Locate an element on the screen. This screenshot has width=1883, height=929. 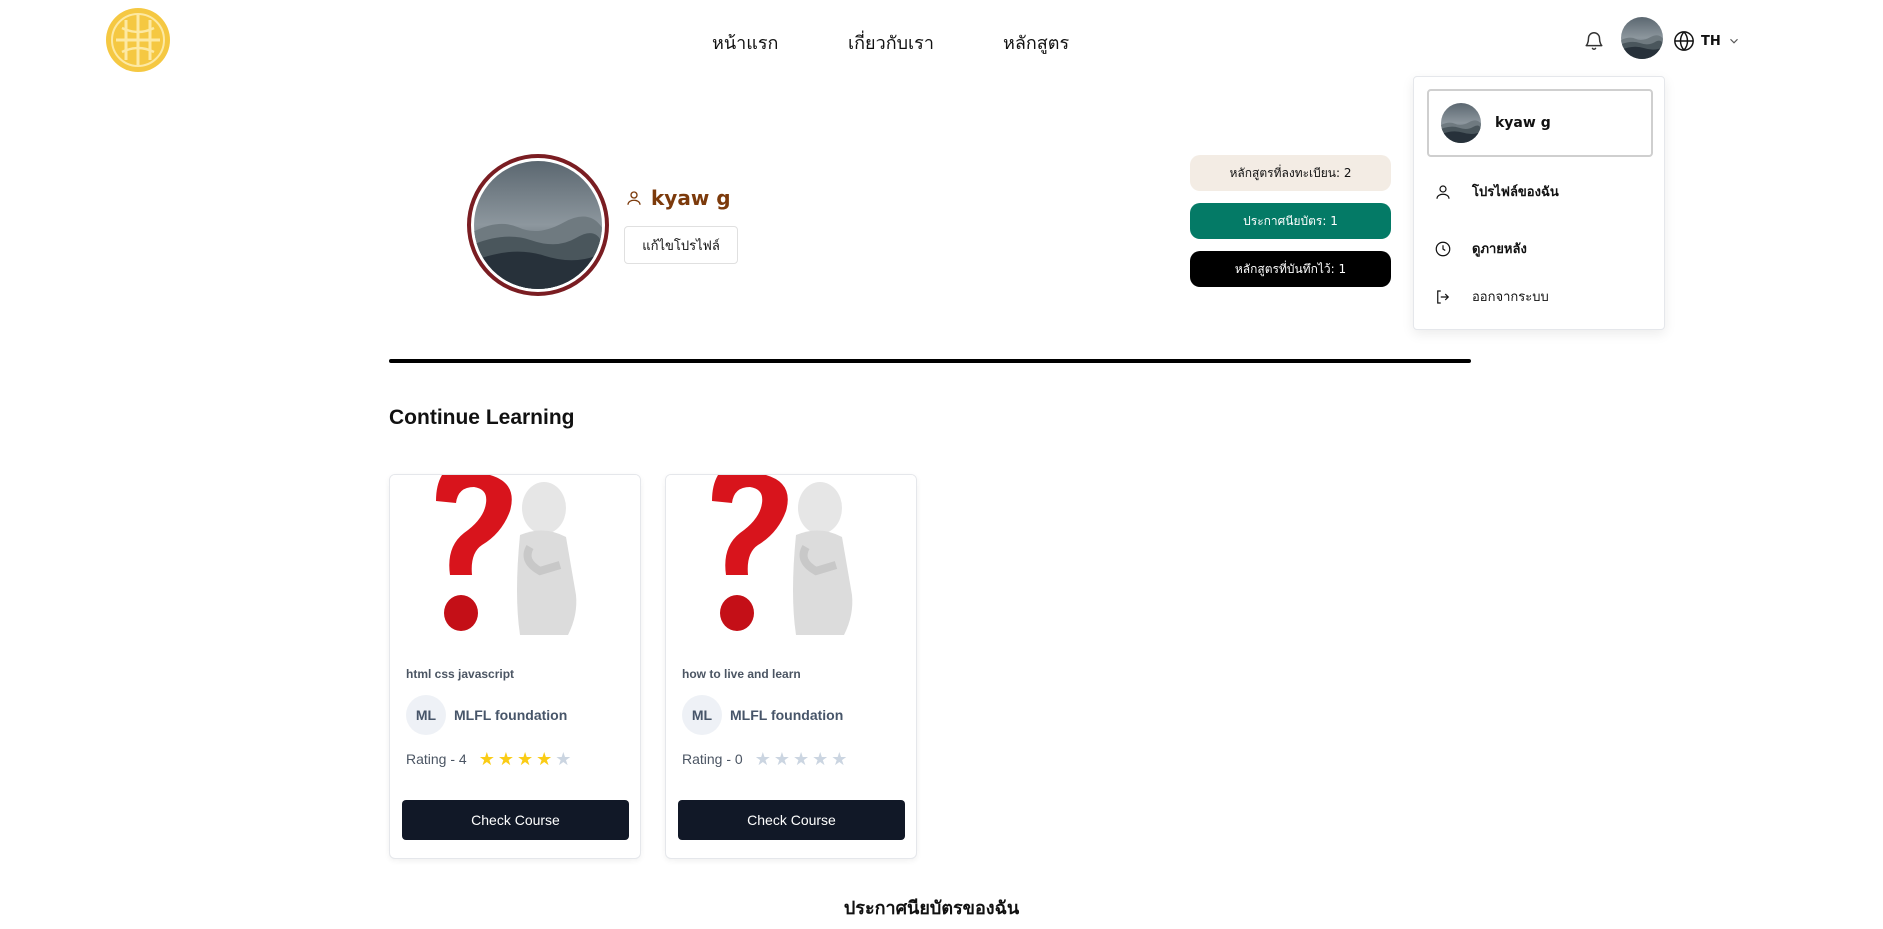
my-certificates-title: ประกาศนียบัตรของฉัน is located at coordinates (931, 908).